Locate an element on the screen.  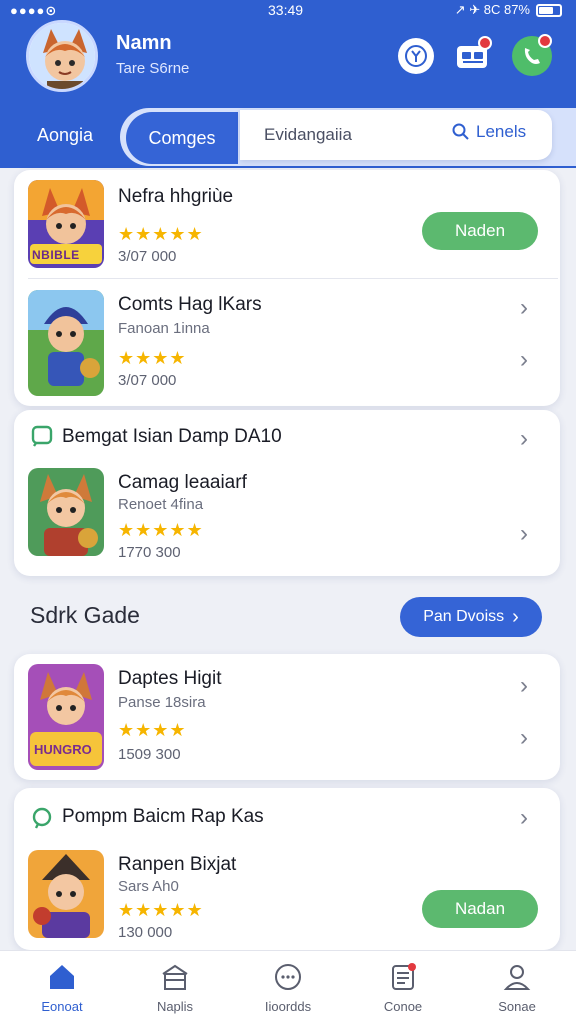
install-button-label: Naden is located at coordinates (480, 230).